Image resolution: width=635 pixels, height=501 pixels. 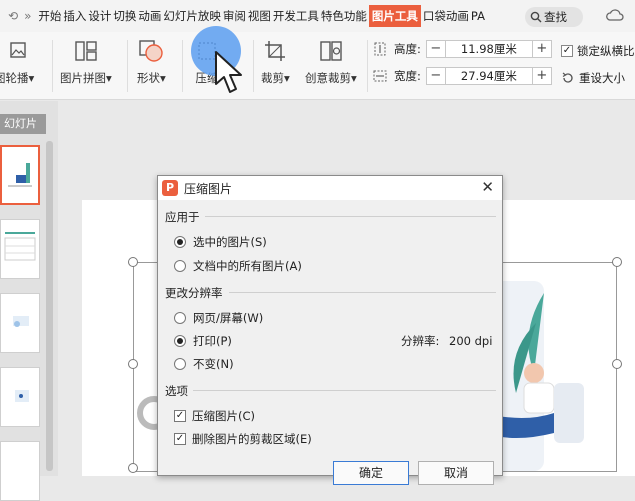 What do you see at coordinates (176, 391) in the screenshot?
I see `options-header: 选项` at bounding box center [176, 391].